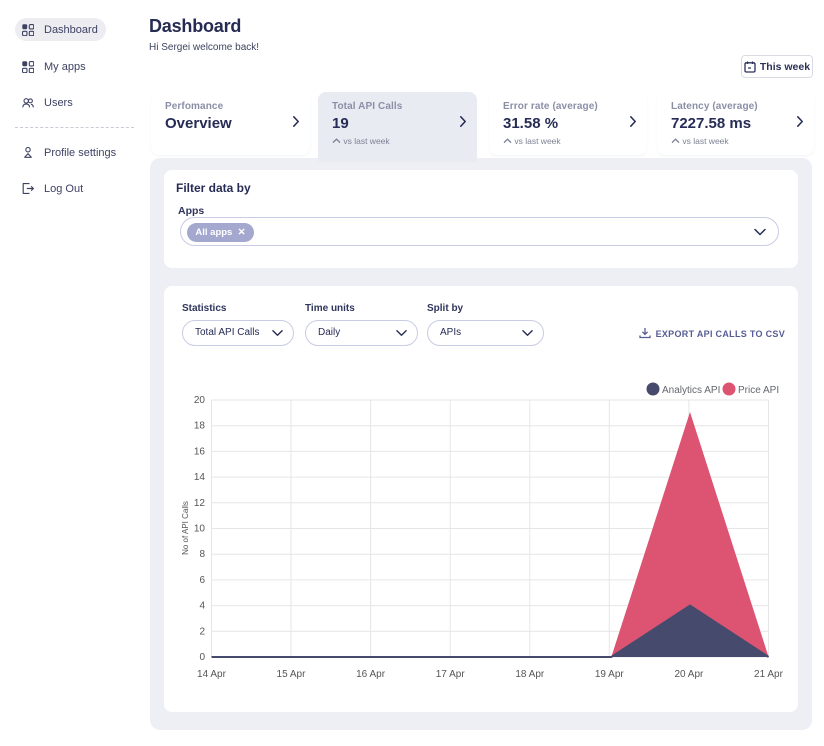 Image resolution: width=824 pixels, height=746 pixels. What do you see at coordinates (689, 674) in the screenshot?
I see `svg-text: 20 Apr` at bounding box center [689, 674].